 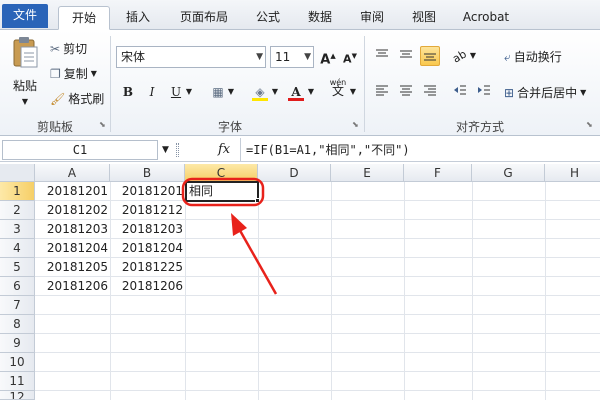 What do you see at coordinates (224, 150) in the screenshot?
I see `function-icon: fx` at bounding box center [224, 150].